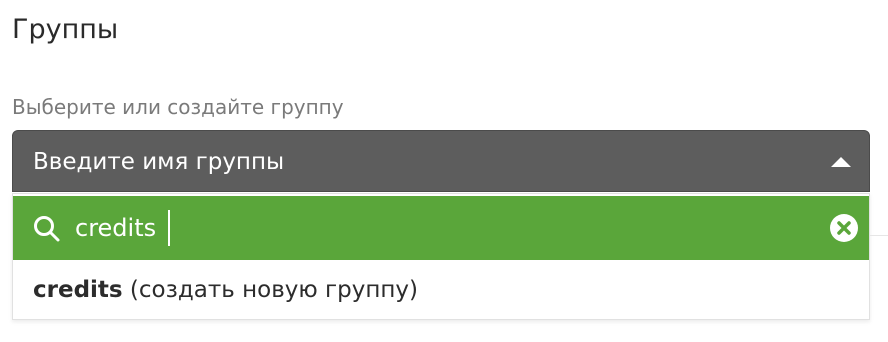  I want to click on clear-icon, so click(844, 228).